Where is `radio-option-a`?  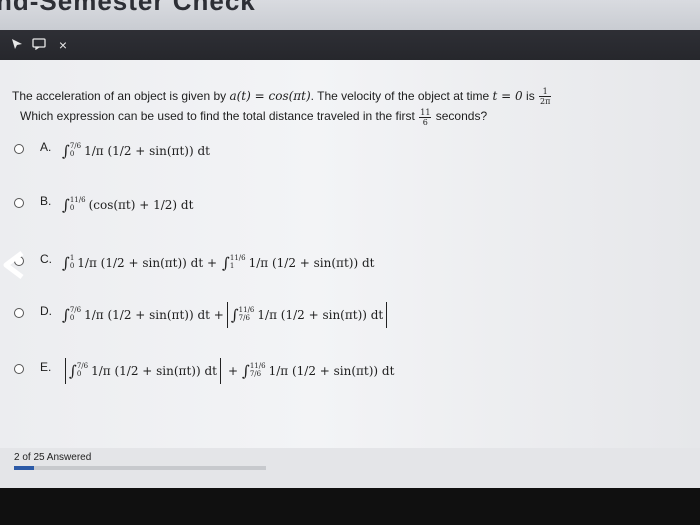
radio-option-a is located at coordinates (19, 149).